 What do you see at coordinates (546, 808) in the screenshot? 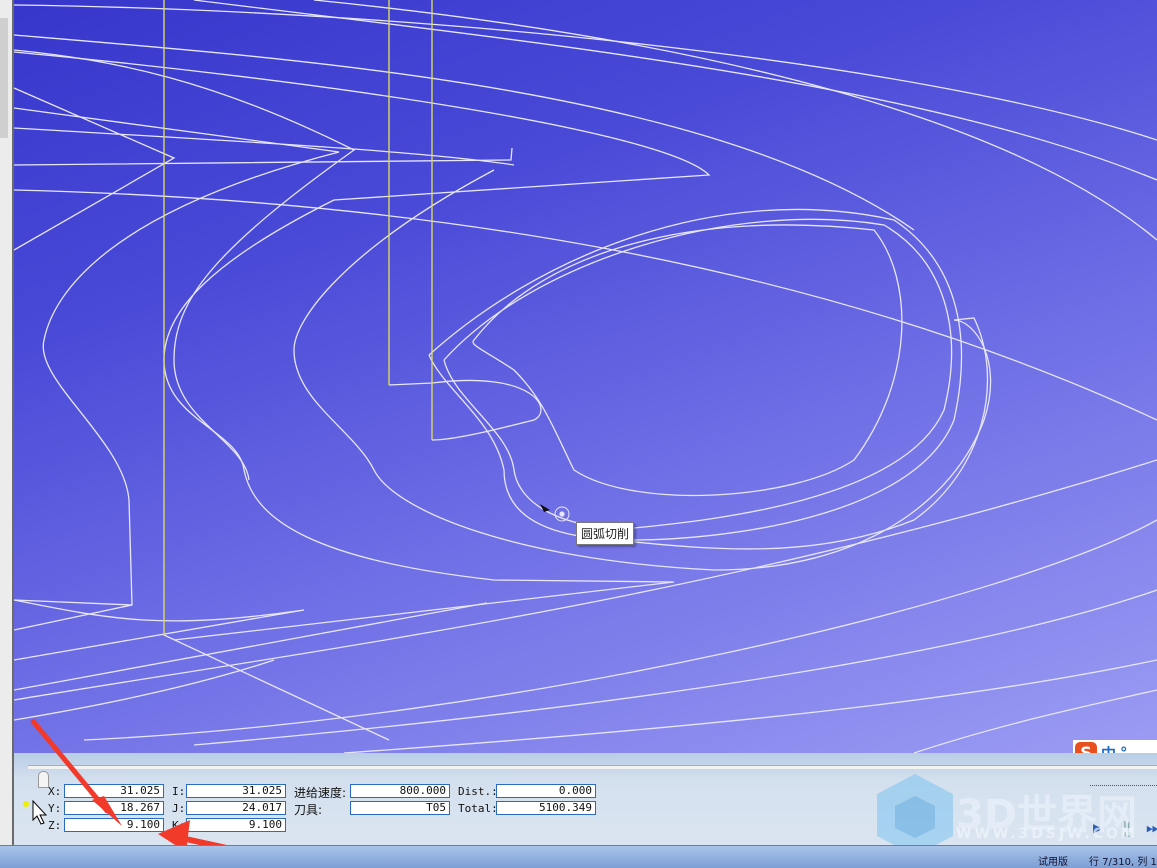
I see `total-field: 5100.349` at bounding box center [546, 808].